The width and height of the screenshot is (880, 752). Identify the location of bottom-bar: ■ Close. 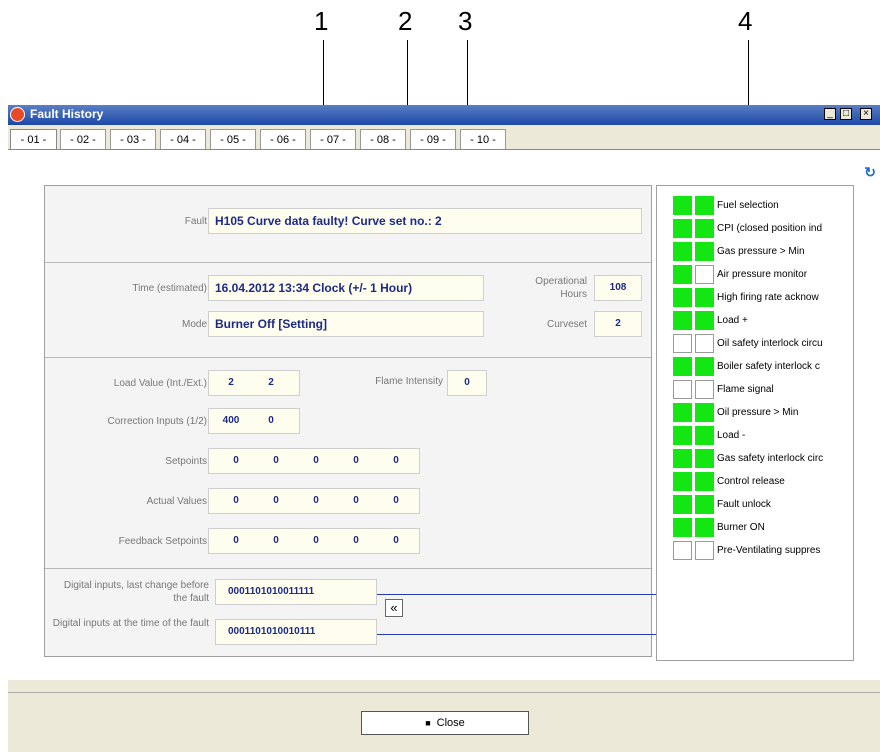
(444, 722).